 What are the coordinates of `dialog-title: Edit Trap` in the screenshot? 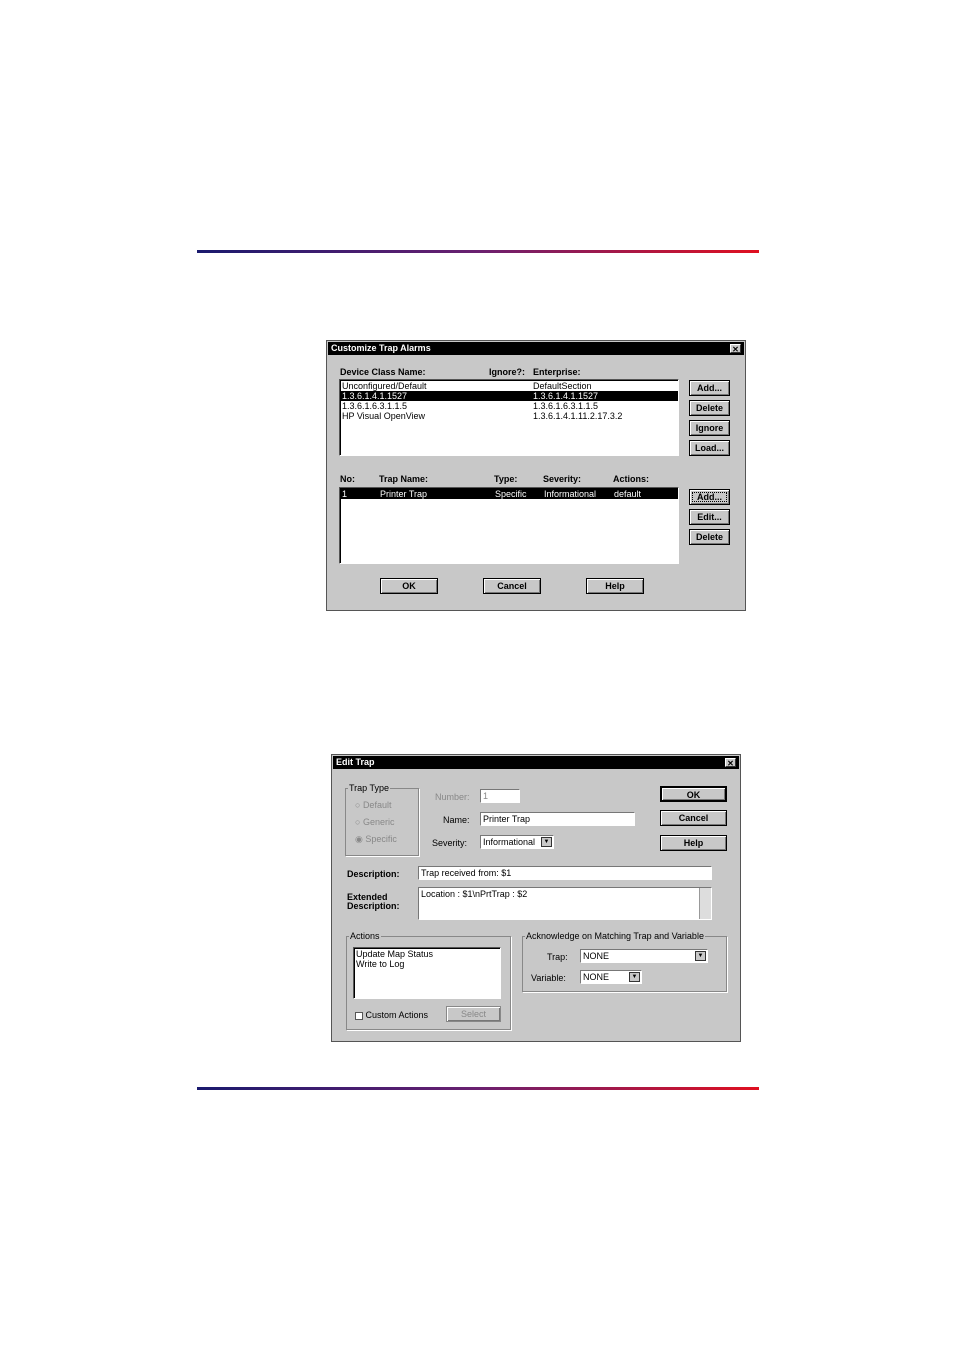 It's located at (355, 762).